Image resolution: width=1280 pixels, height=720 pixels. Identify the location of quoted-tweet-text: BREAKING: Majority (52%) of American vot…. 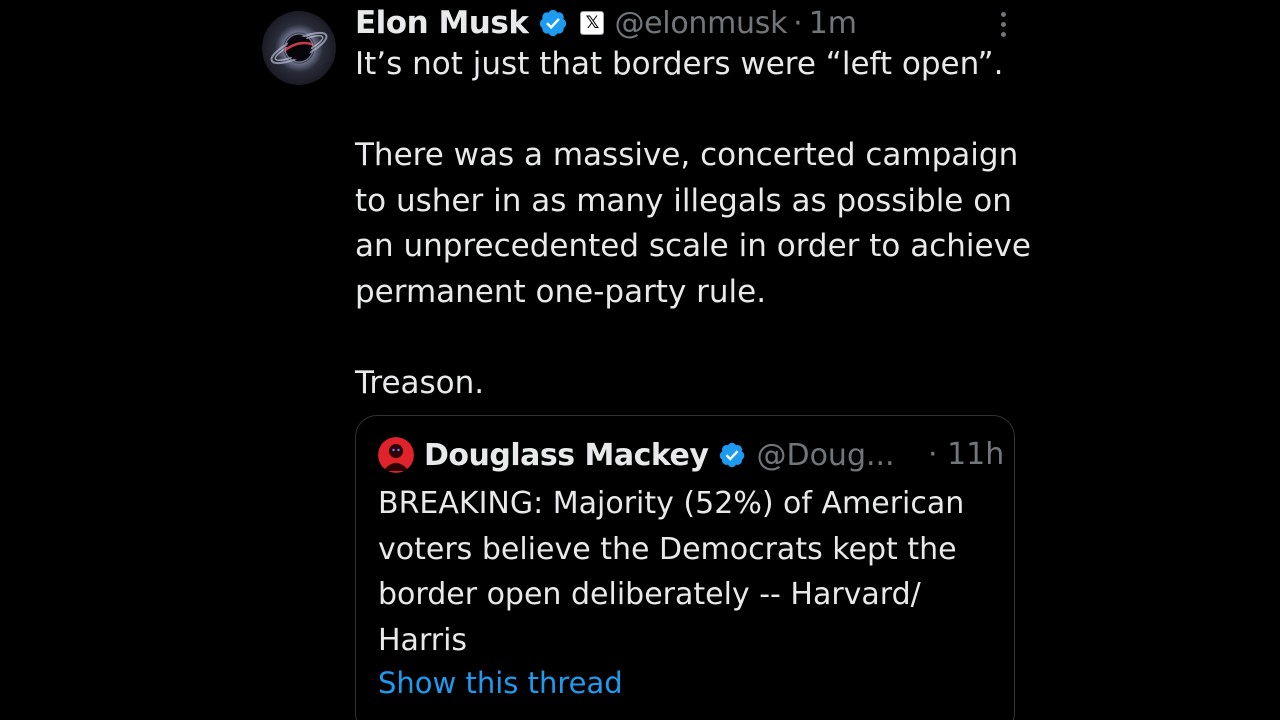
(671, 572).